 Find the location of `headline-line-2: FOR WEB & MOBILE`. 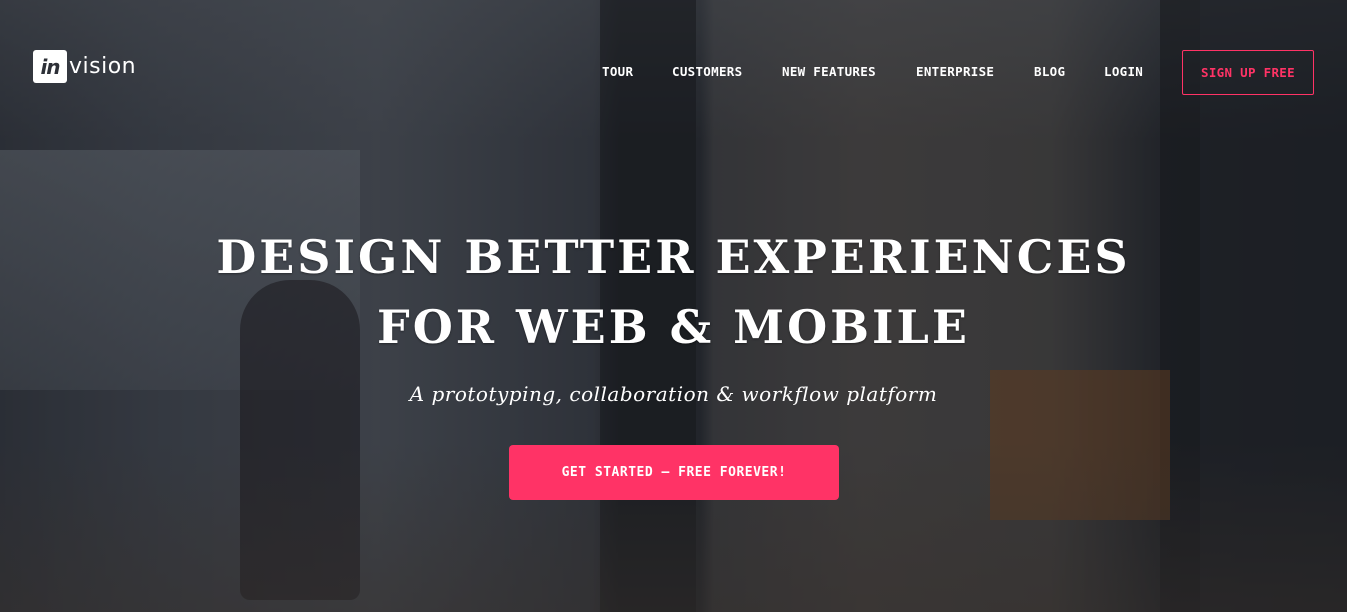

headline-line-2: FOR WEB & MOBILE is located at coordinates (673, 327).